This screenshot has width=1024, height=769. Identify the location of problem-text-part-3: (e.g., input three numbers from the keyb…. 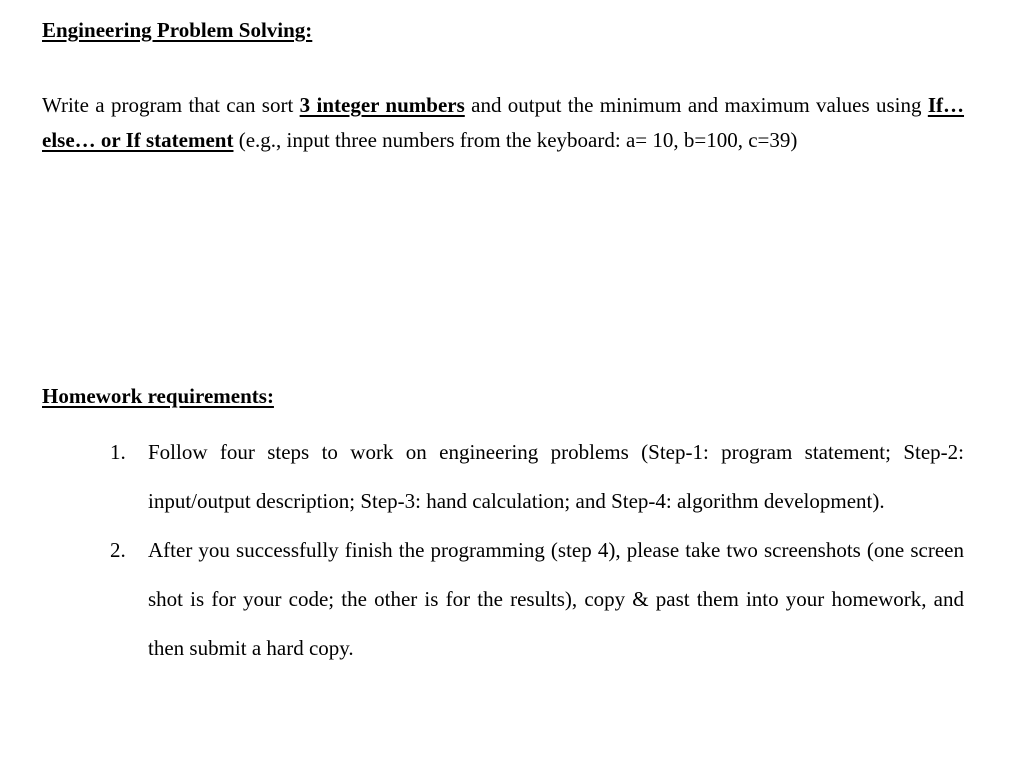
(515, 140).